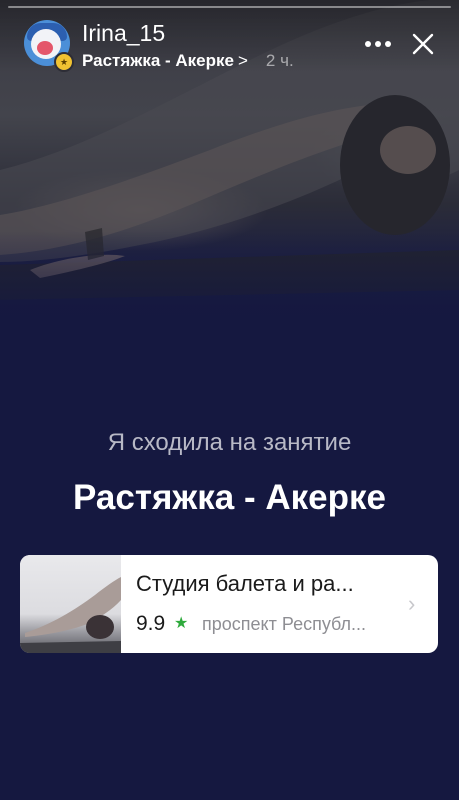  What do you see at coordinates (280, 60) in the screenshot?
I see `time-ago: 2 ч.` at bounding box center [280, 60].